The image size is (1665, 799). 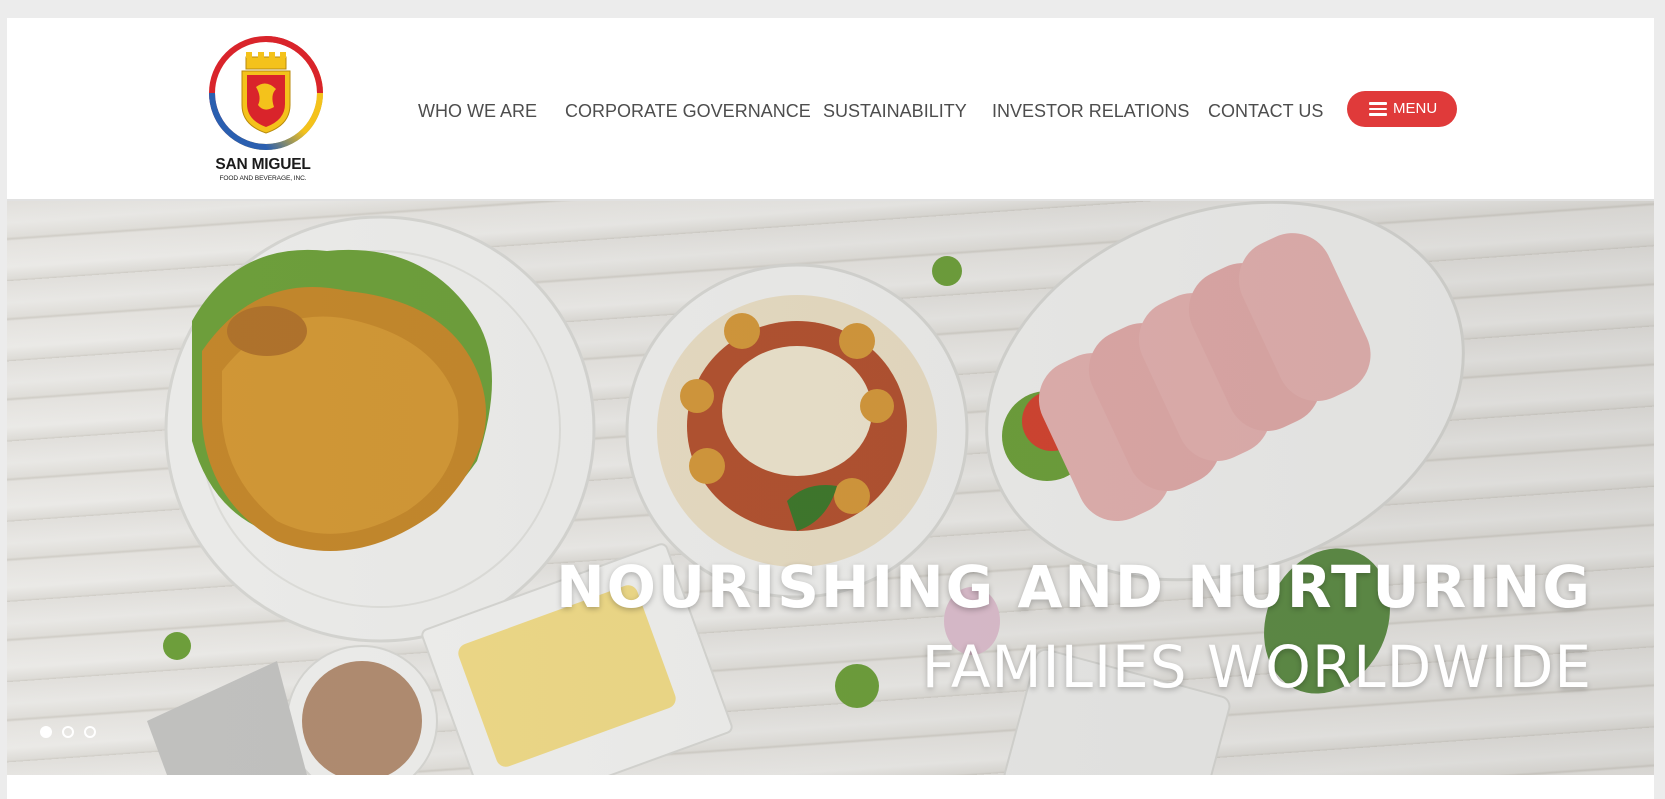 I want to click on menu-button: MENU, so click(x=1402, y=109).